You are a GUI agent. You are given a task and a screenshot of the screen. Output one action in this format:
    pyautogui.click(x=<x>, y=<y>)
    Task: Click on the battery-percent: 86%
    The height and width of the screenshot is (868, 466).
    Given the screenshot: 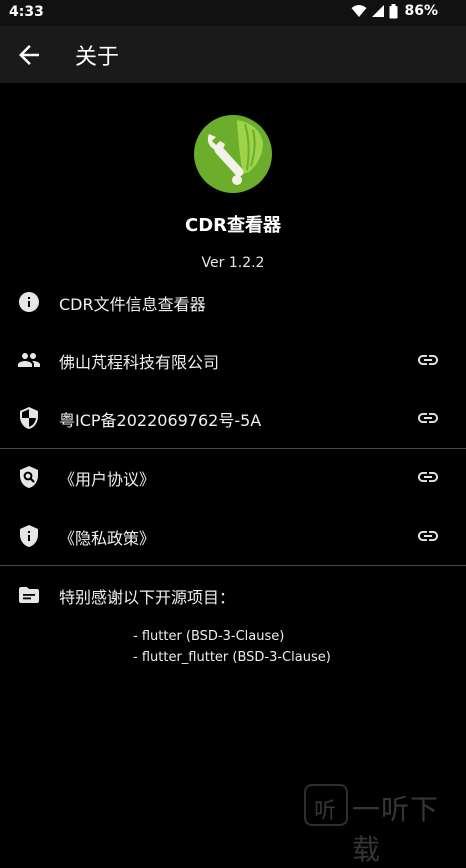 What is the action you would take?
    pyautogui.click(x=421, y=11)
    